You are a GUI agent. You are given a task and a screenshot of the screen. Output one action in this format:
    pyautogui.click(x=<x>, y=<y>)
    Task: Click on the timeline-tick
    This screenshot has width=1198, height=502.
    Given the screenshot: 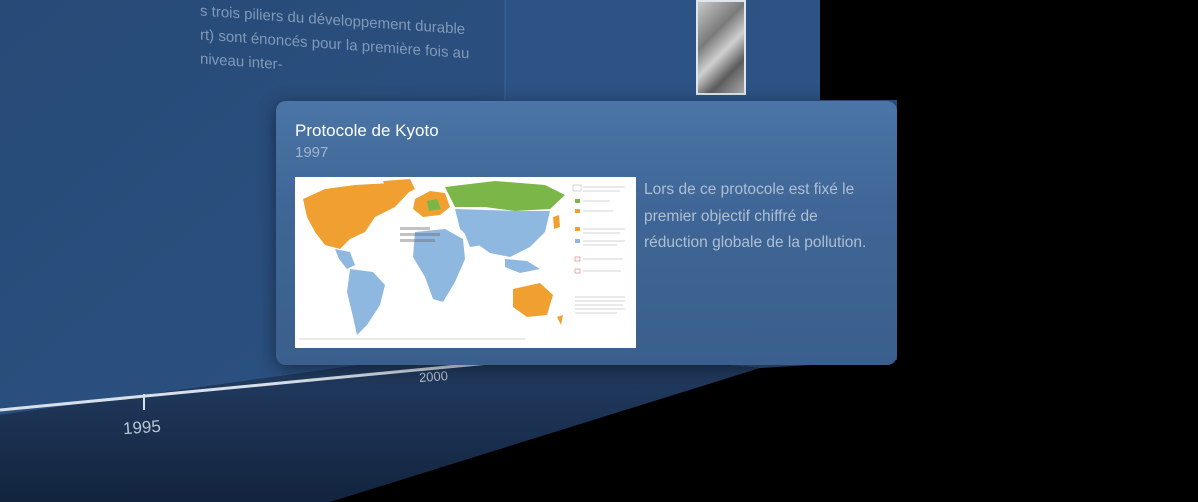 What is the action you would take?
    pyautogui.click(x=144, y=402)
    